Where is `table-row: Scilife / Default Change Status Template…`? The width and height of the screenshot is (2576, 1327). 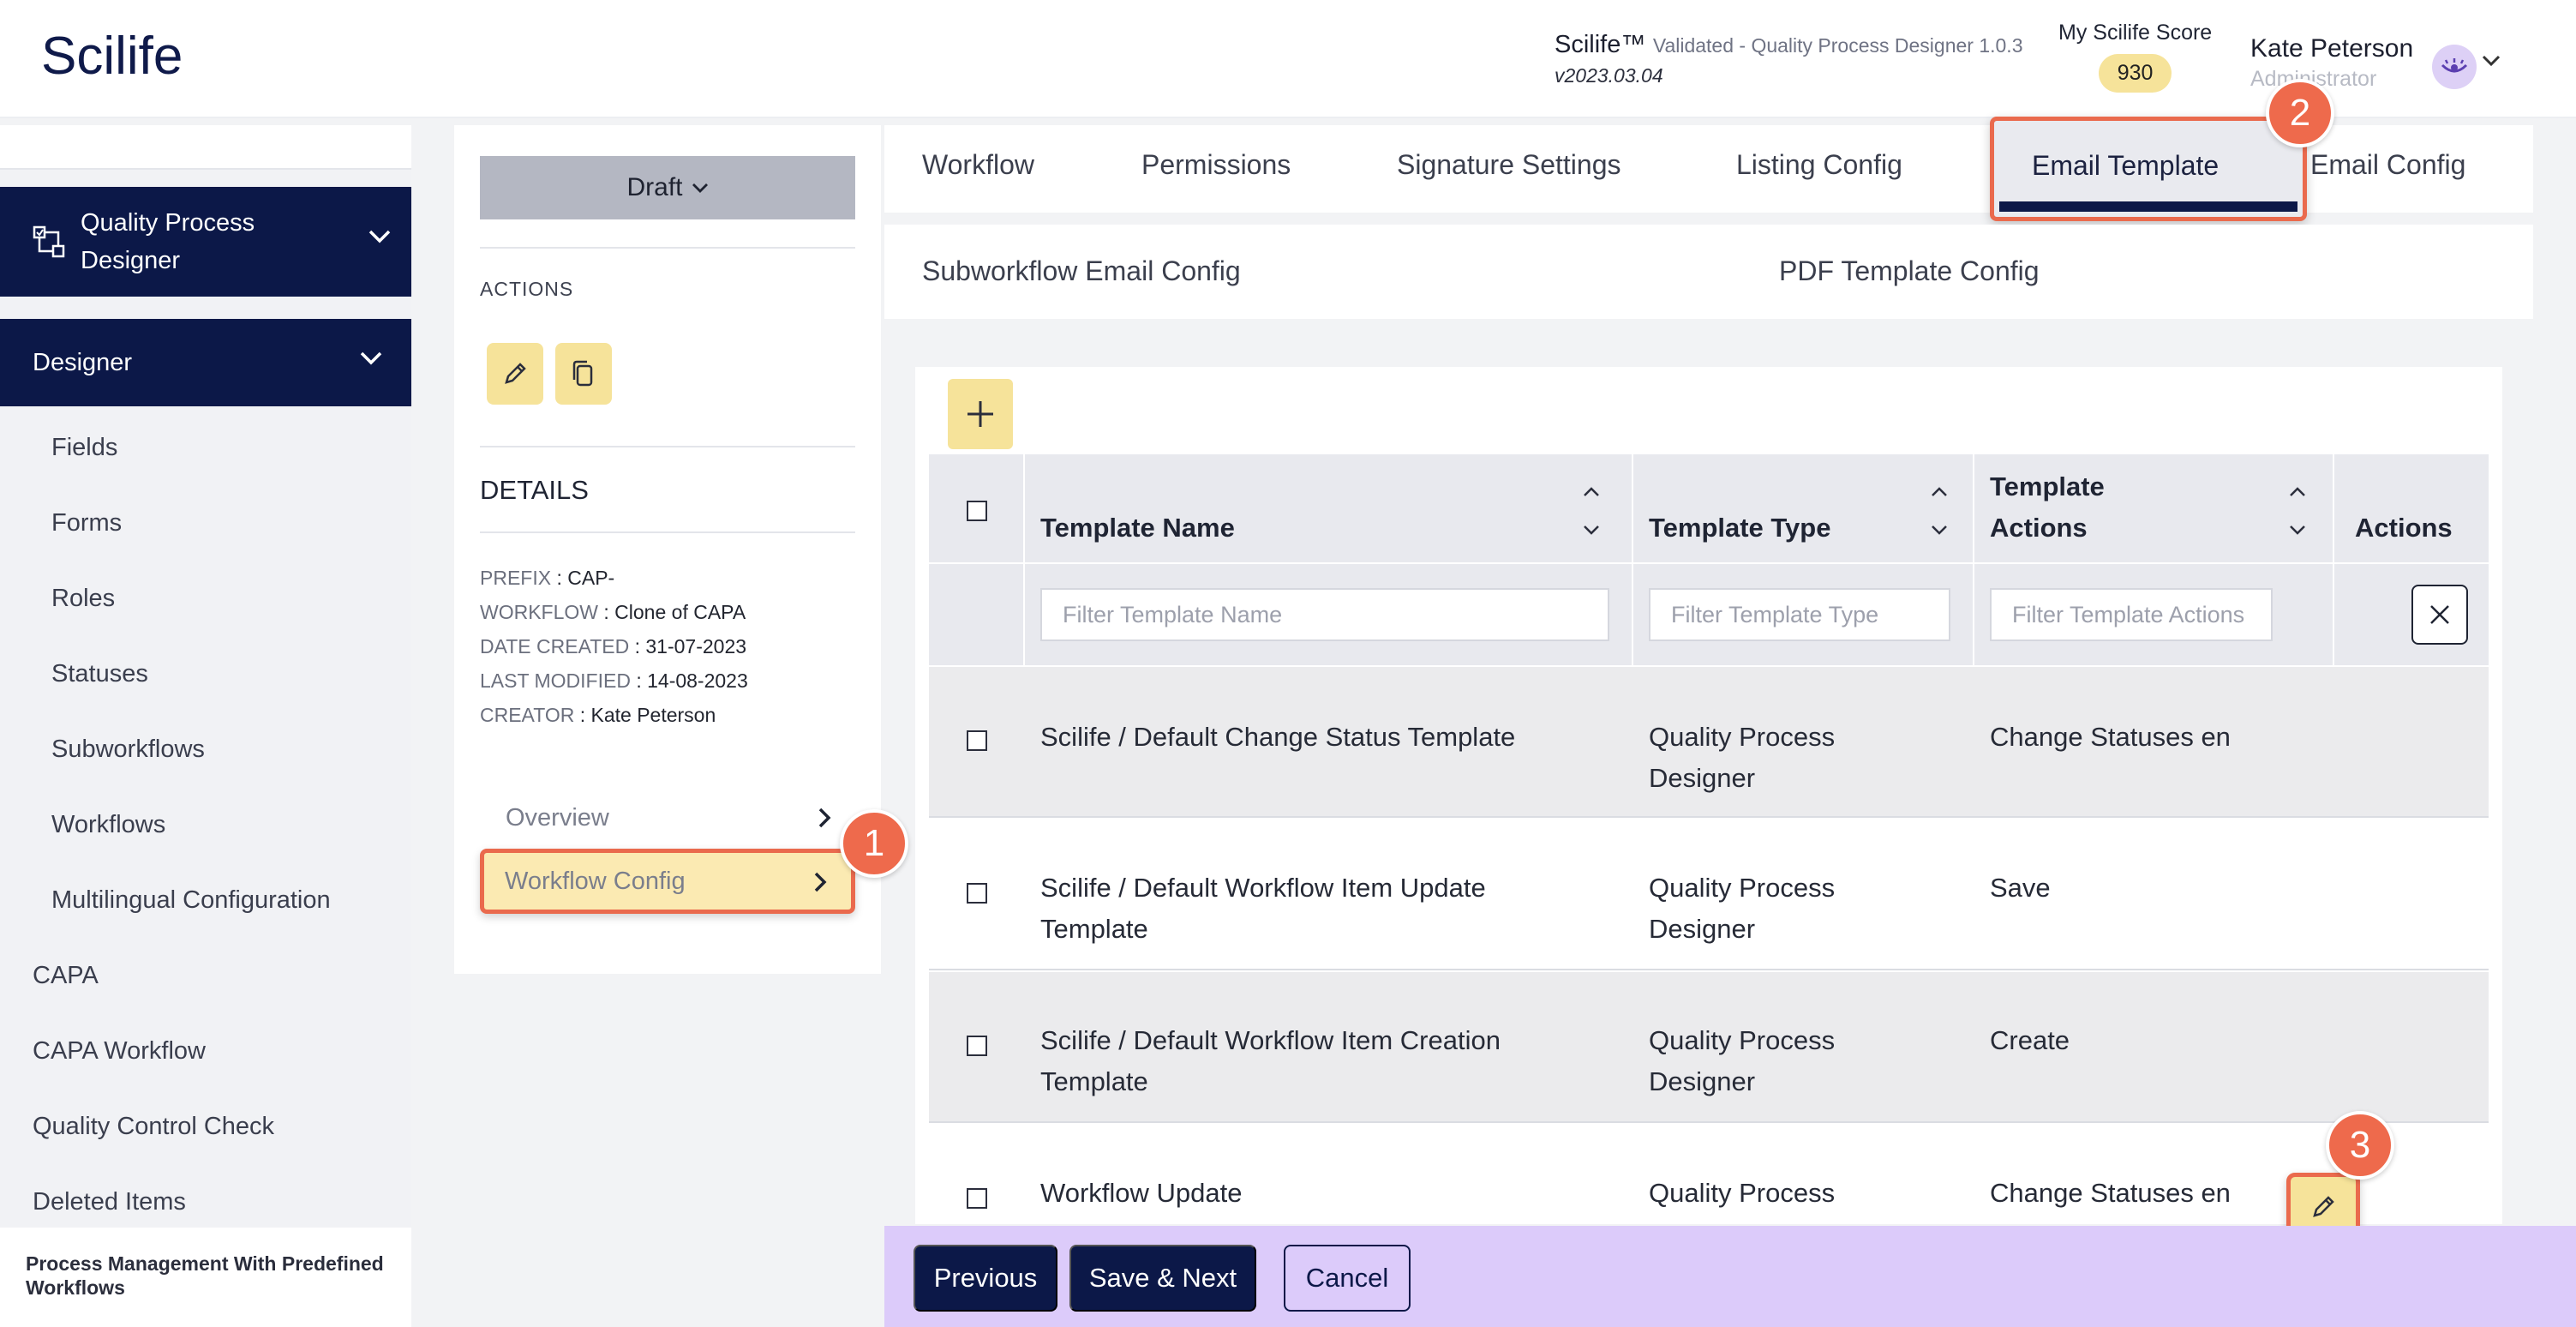 table-row: Scilife / Default Change Status Template… is located at coordinates (1709, 743).